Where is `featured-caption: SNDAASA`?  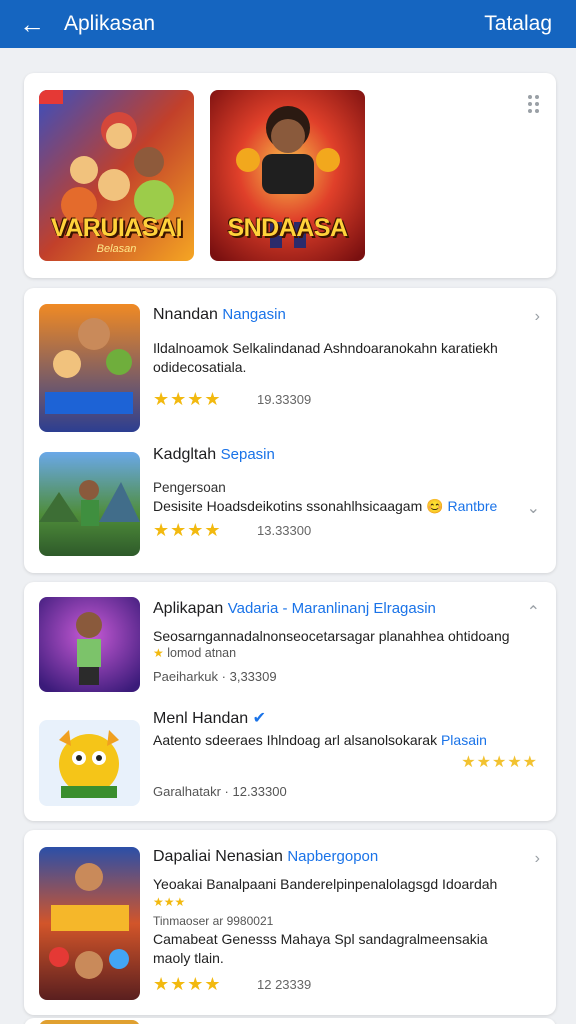
featured-caption: SNDAASA is located at coordinates (287, 228).